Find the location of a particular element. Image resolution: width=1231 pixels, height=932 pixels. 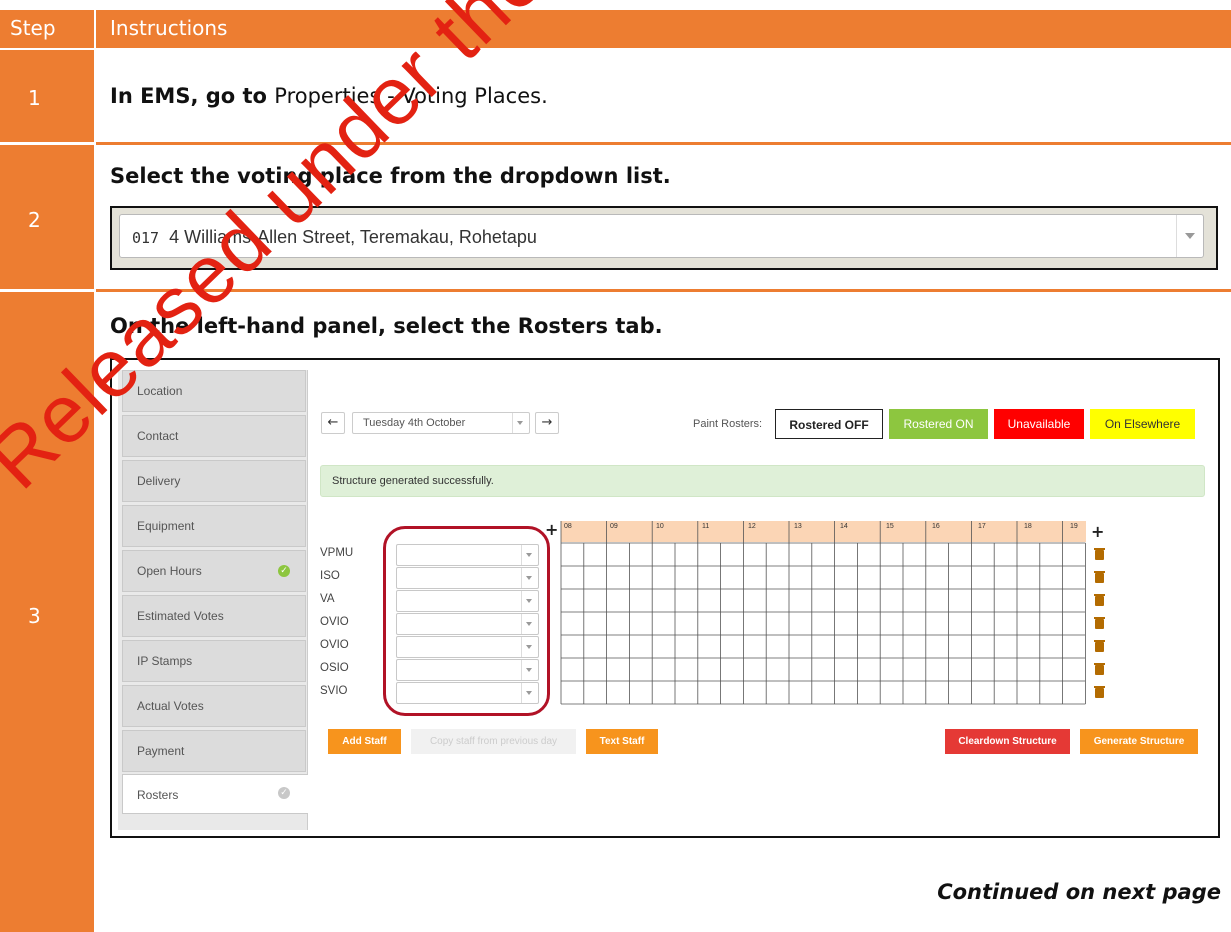

generate-structure-button: Generate Structure is located at coordinates (1139, 741).